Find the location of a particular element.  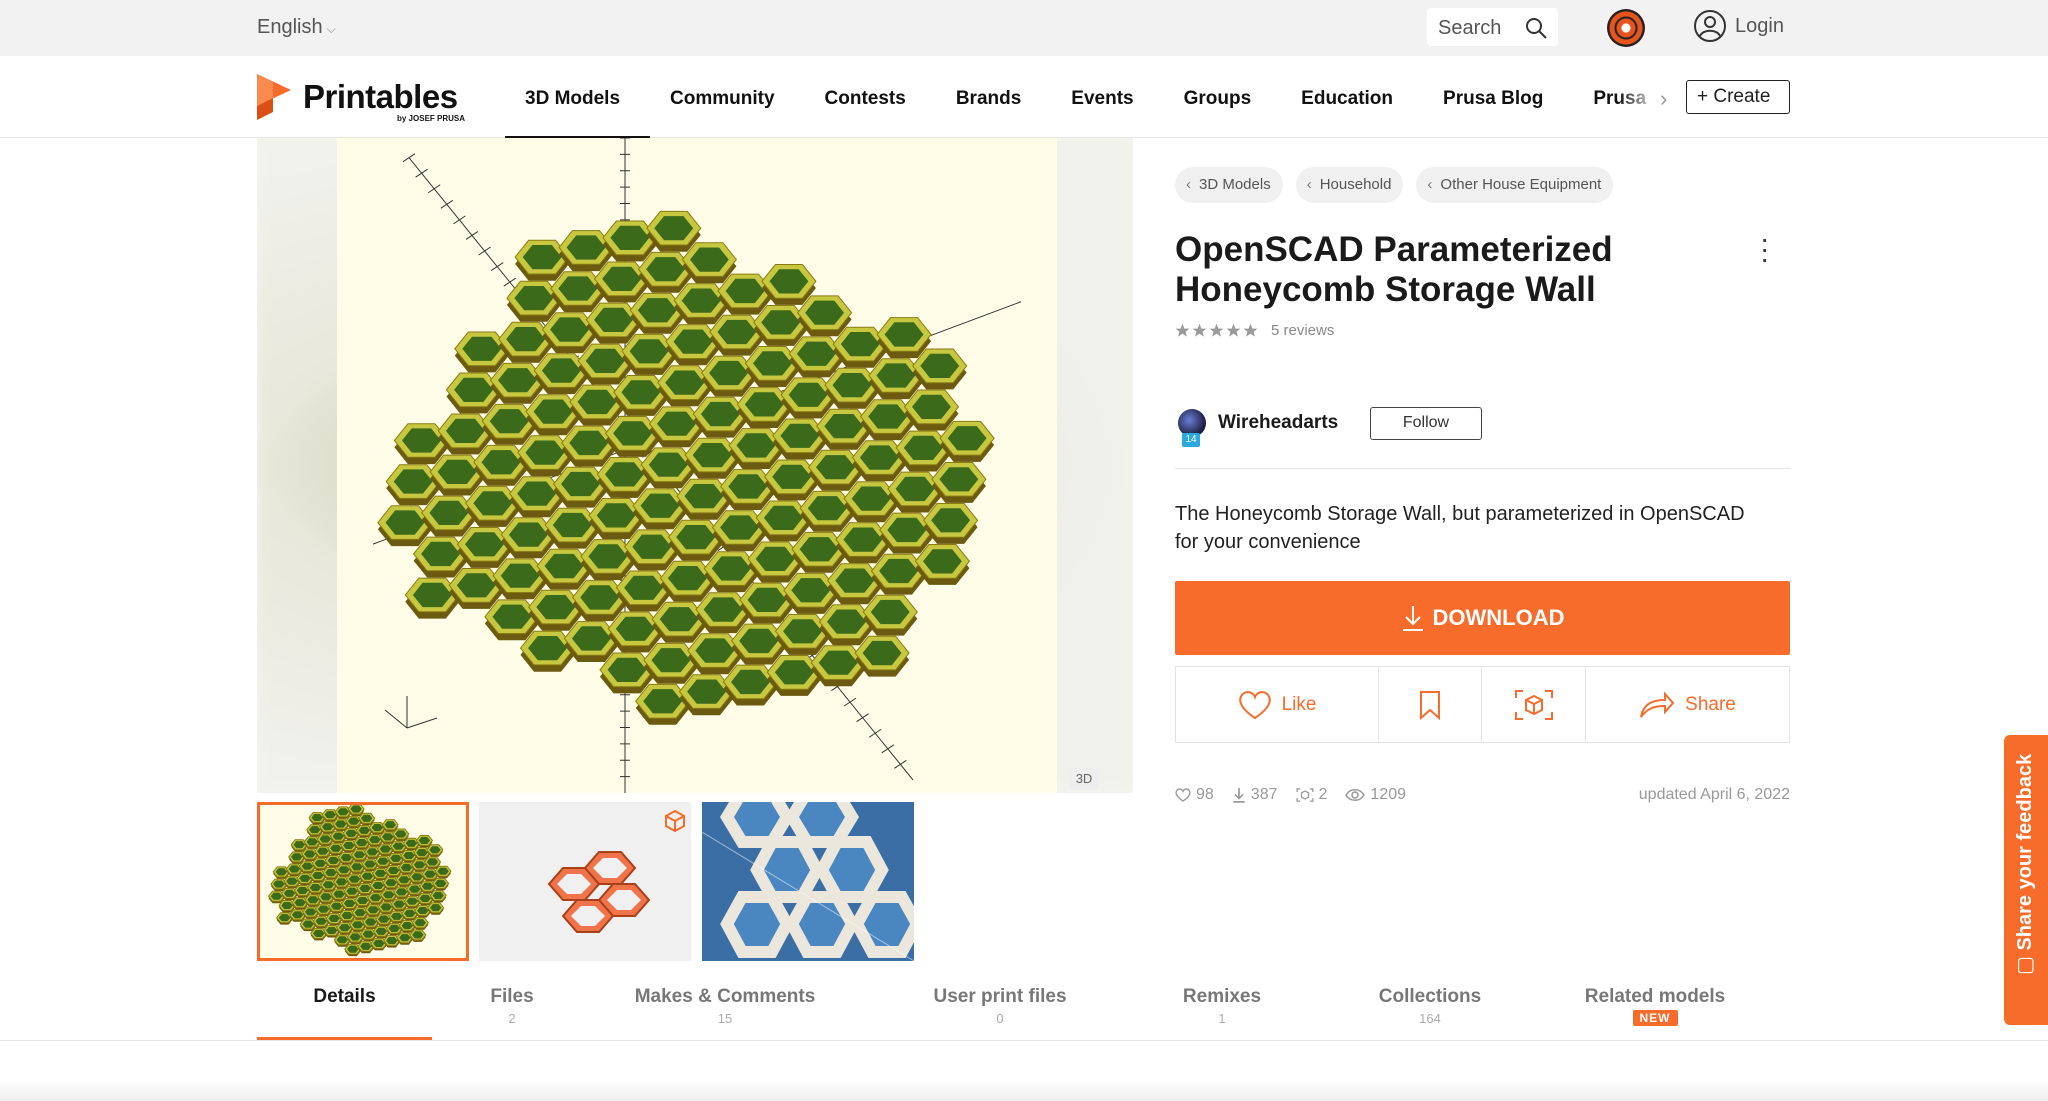

nav-item-brands: Brands is located at coordinates (988, 99).